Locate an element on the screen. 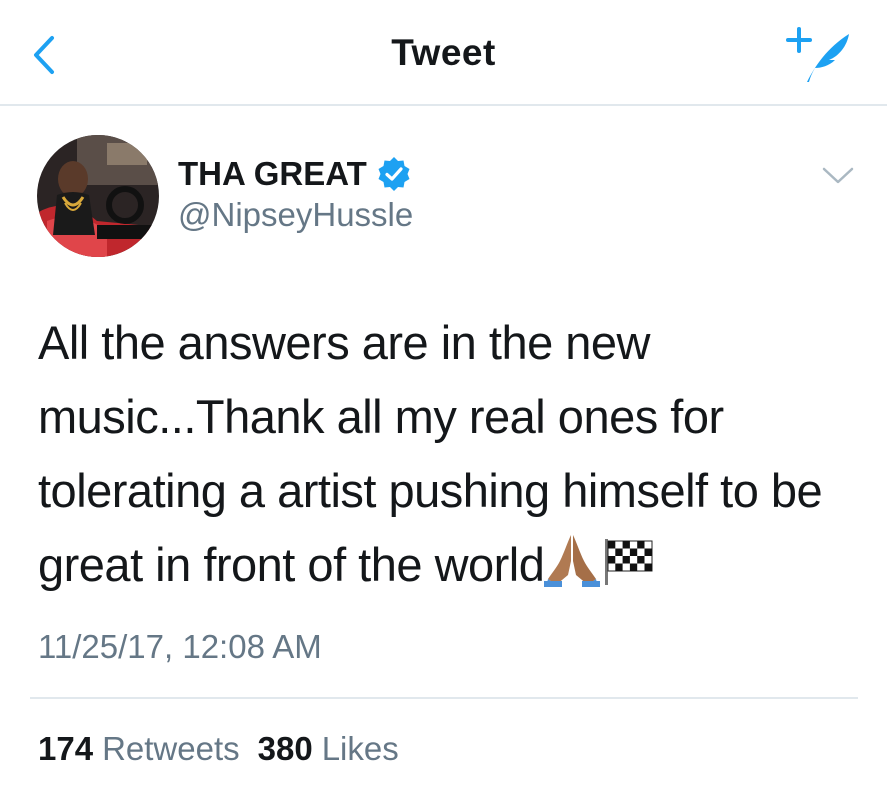  tweet-timestamp: 11/25/17, 12:08 AM is located at coordinates (180, 646).